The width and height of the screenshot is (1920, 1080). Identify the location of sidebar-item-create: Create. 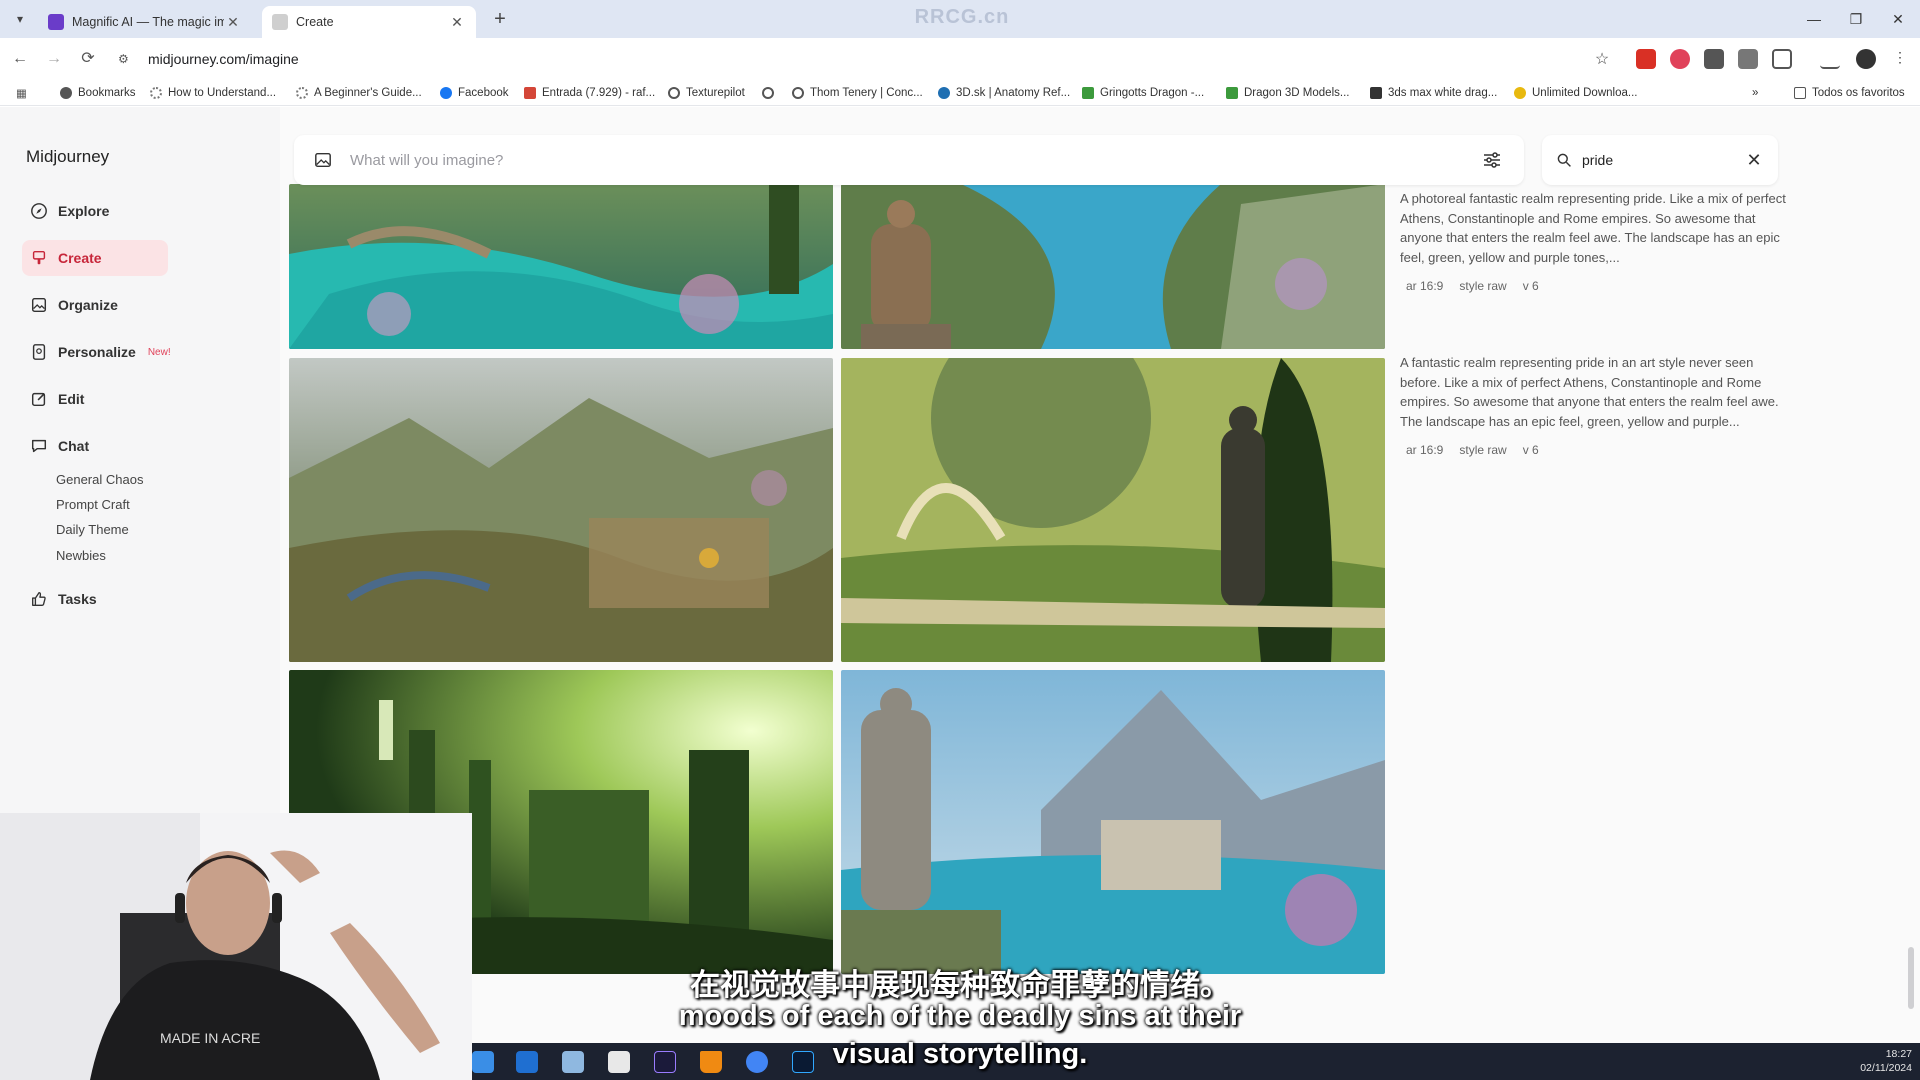
(95, 258).